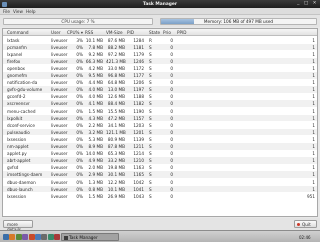  I want to click on memory-usage-text: Memory: 106 MB of 497 MB used, so click(238, 22).